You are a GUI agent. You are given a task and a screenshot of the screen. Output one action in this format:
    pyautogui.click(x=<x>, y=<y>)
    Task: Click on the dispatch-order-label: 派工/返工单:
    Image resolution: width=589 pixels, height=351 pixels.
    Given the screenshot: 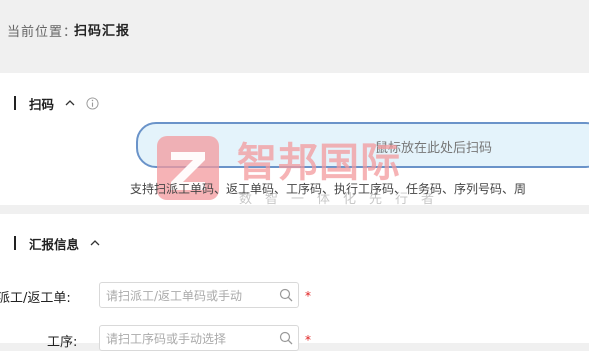 What is the action you would take?
    pyautogui.click(x=35, y=298)
    